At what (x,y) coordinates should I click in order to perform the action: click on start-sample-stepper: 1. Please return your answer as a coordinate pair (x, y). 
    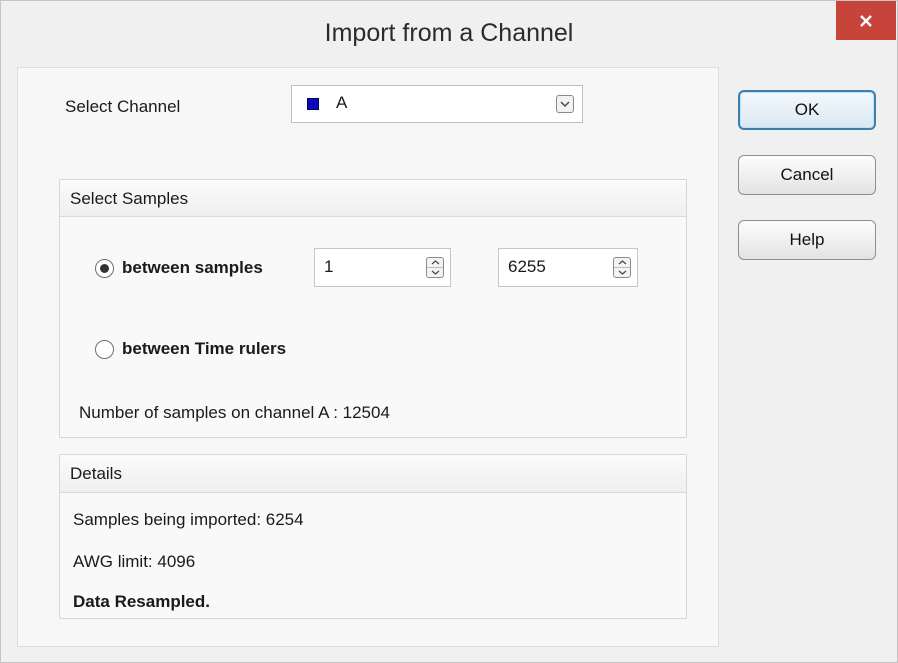
    Looking at the image, I should click on (382, 267).